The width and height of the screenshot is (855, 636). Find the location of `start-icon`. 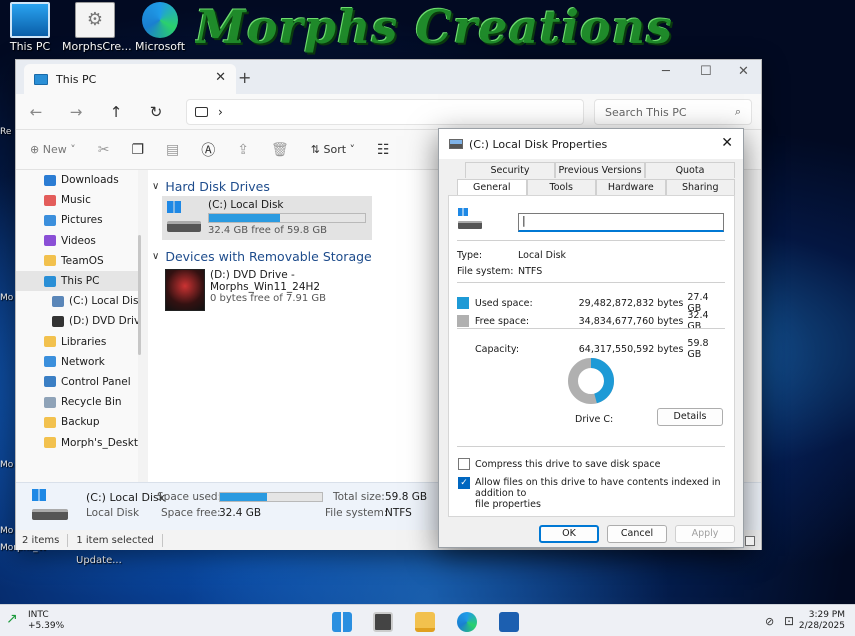

start-icon is located at coordinates (342, 622).